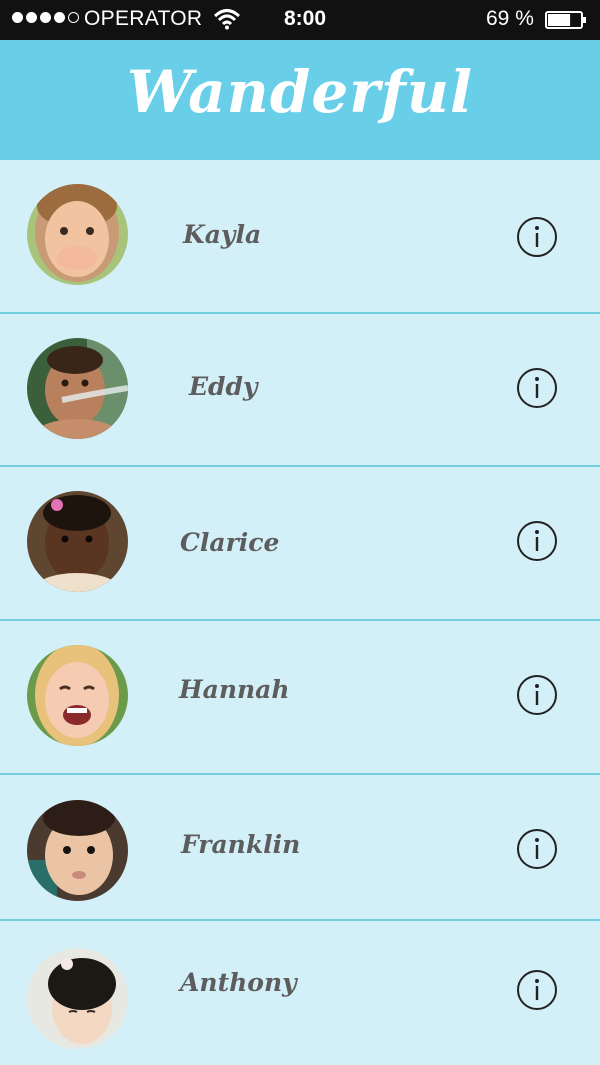 The width and height of the screenshot is (600, 1065). Describe the element at coordinates (45, 17) in the screenshot. I see `signal-strength-icon` at that location.